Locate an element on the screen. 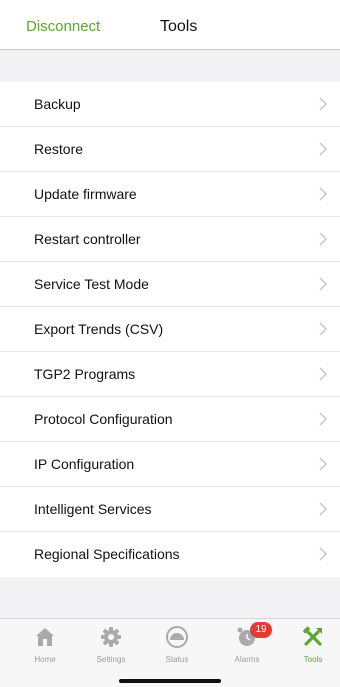 This screenshot has width=340, height=687. list-item-backup: Backup is located at coordinates (170, 104).